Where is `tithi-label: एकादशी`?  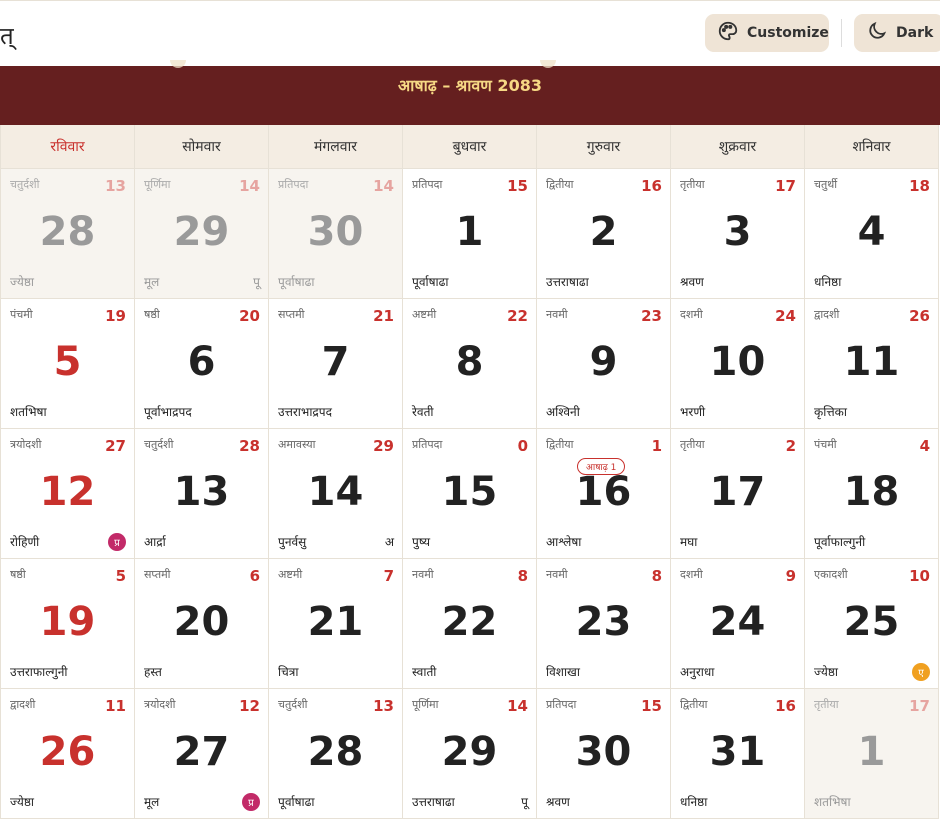 tithi-label: एकादशी is located at coordinates (831, 574).